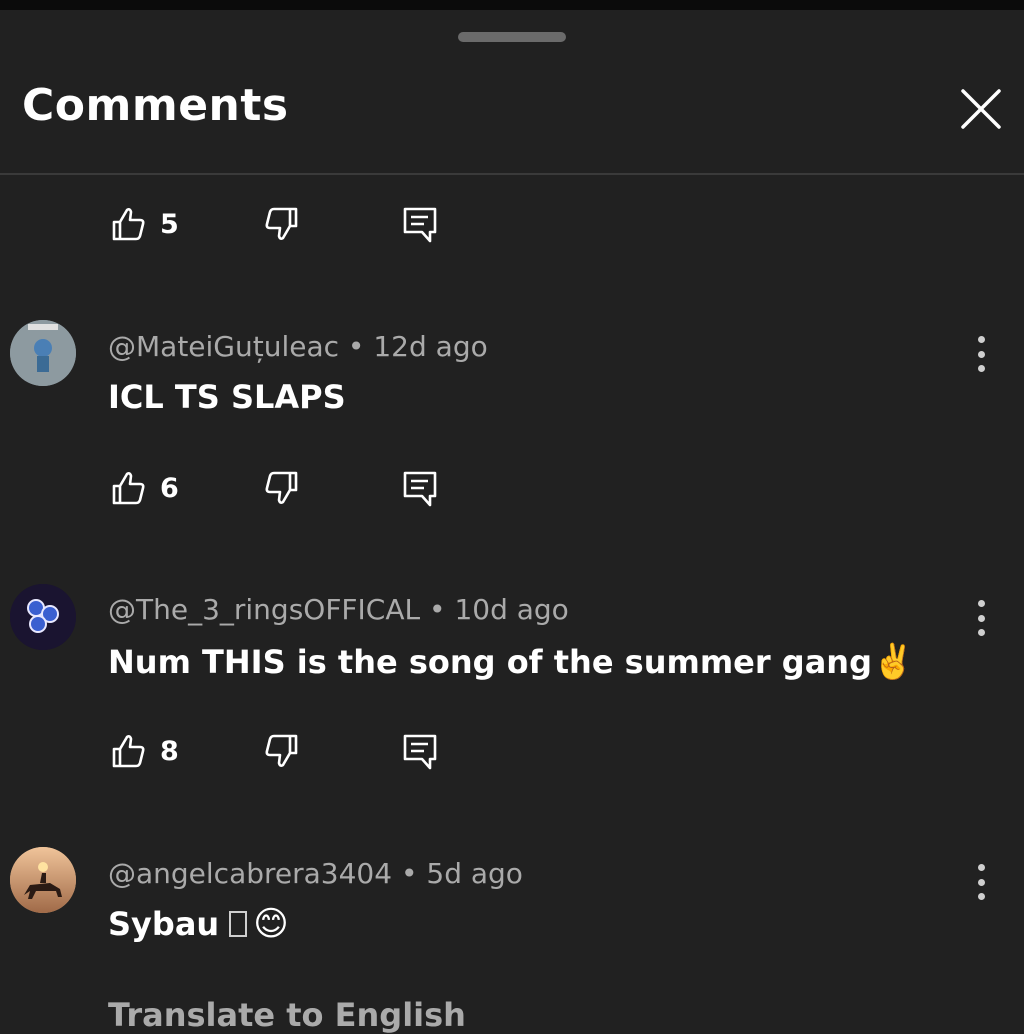 Image resolution: width=1024 pixels, height=1034 pixels. I want to click on missing-glyph-box, so click(238, 924).